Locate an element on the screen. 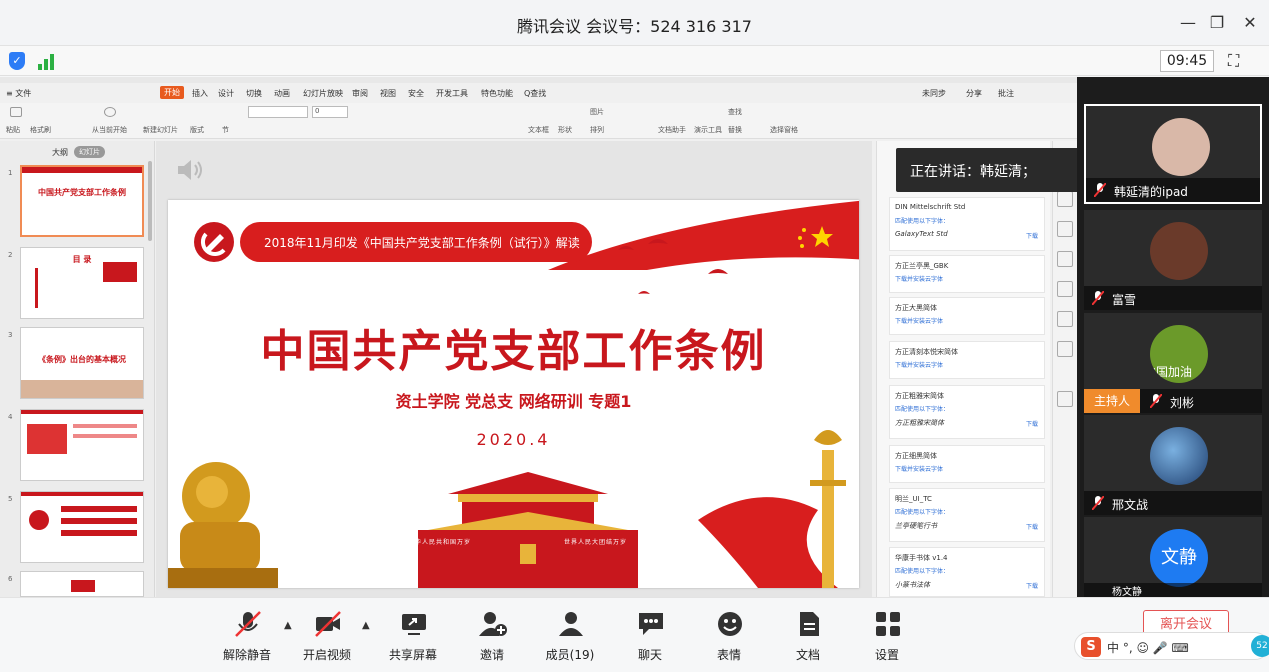 The height and width of the screenshot is (672, 1269). meeting-status-bar: ✓ 09:45 ⛶ is located at coordinates (634, 61).